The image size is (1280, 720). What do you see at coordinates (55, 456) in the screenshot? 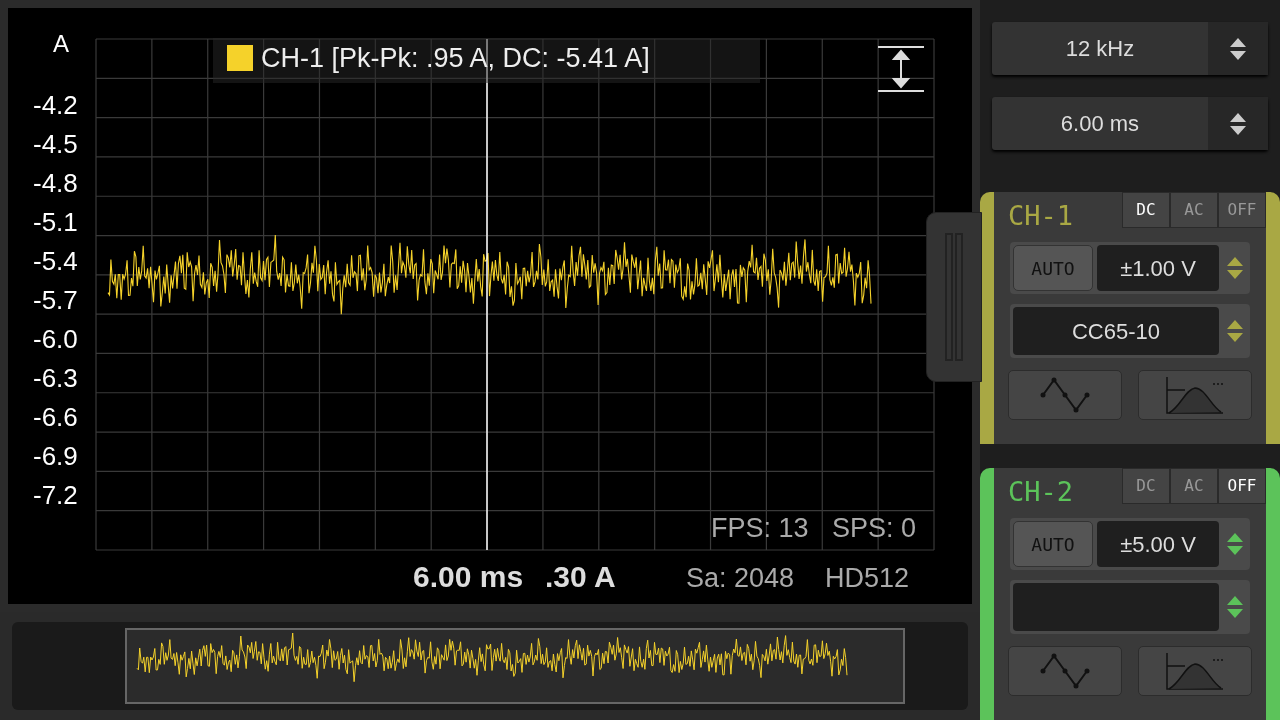
I see `axis-tick-label: -6.9` at bounding box center [55, 456].